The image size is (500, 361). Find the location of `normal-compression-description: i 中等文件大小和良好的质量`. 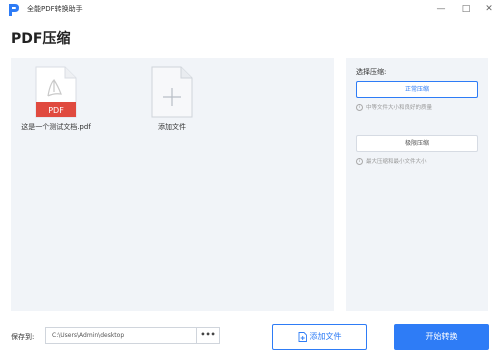

normal-compression-description: i 中等文件大小和良好的质量 is located at coordinates (394, 107).